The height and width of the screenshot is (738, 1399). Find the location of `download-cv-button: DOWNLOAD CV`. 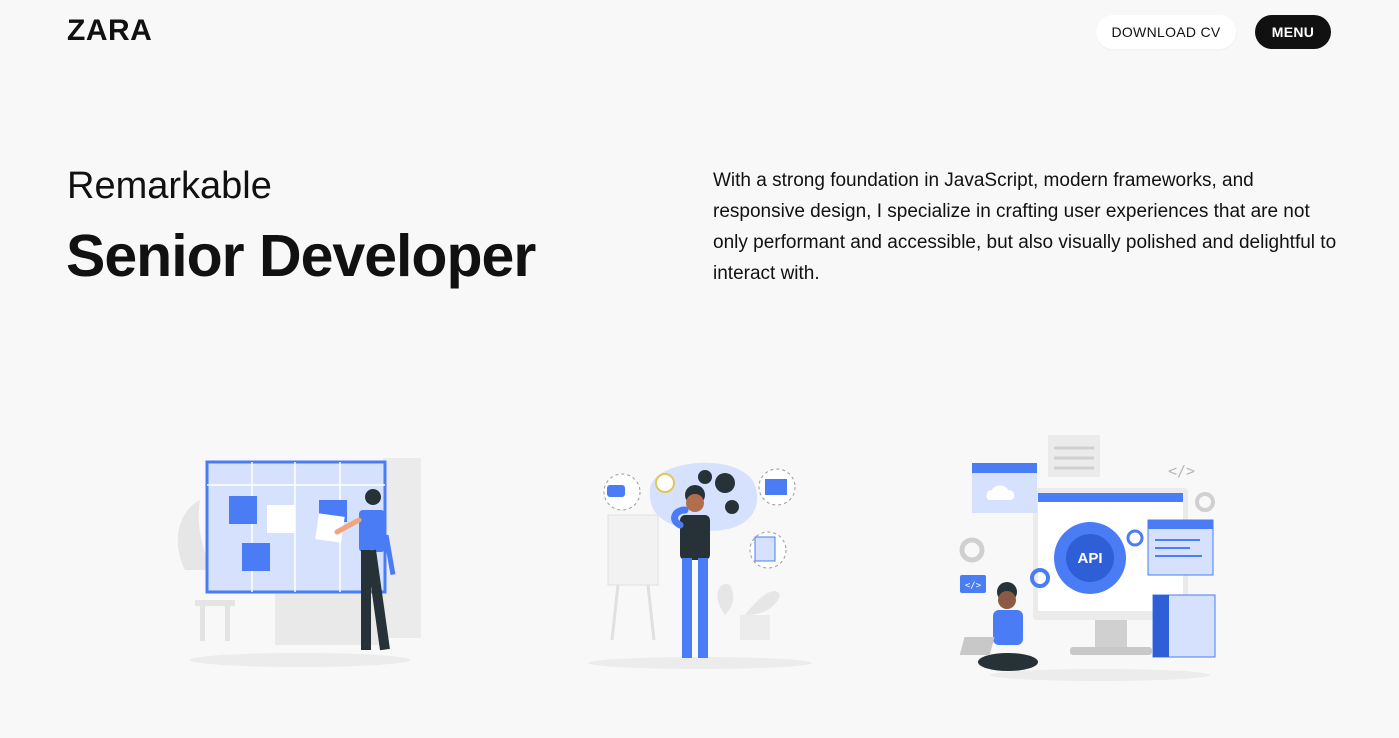

download-cv-button: DOWNLOAD CV is located at coordinates (1166, 32).